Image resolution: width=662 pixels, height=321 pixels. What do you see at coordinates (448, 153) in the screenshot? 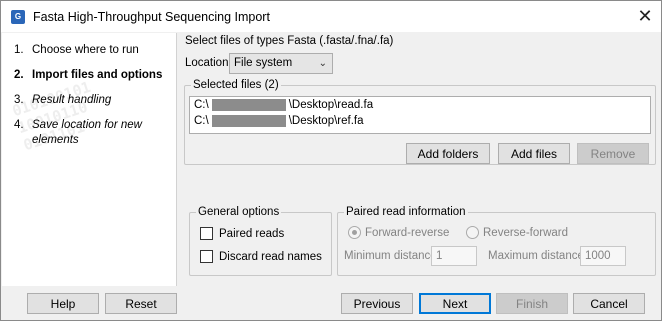
I see `add-folders-button: Add folders` at bounding box center [448, 153].